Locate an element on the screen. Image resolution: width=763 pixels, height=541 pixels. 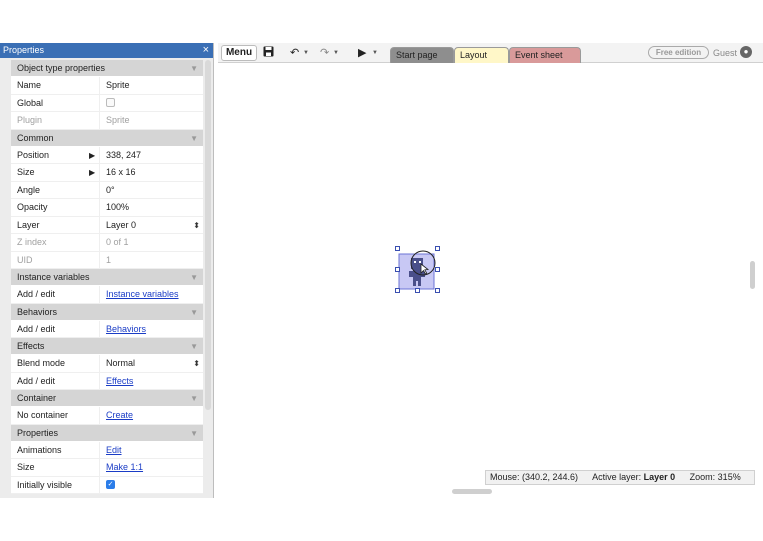
prop-key: Angle is located at coordinates (29, 189).